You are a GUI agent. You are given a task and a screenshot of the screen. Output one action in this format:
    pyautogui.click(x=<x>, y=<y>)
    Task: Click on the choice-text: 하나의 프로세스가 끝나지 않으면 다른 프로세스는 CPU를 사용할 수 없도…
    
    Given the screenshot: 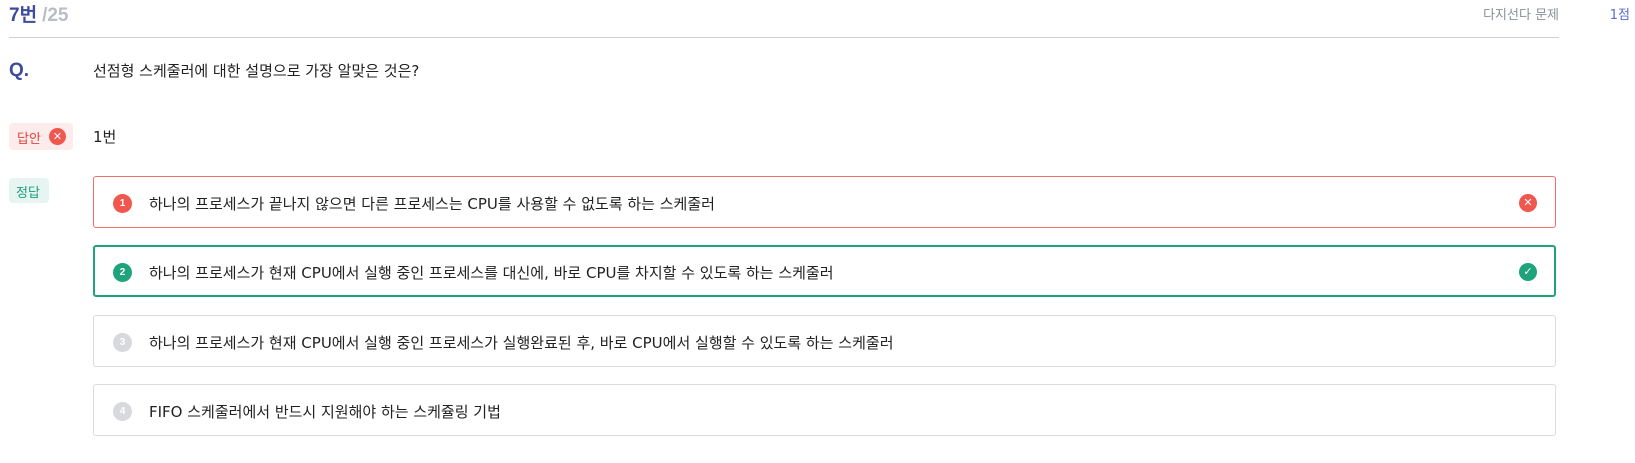 What is the action you would take?
    pyautogui.click(x=432, y=204)
    